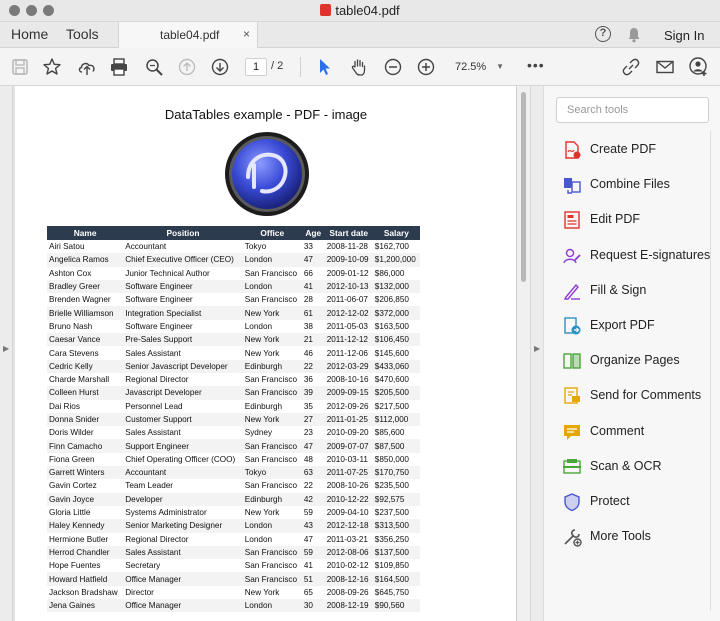 The width and height of the screenshot is (720, 621). Describe the element at coordinates (167, 273) in the screenshot. I see `table-cell: Junior Technical Author` at that location.